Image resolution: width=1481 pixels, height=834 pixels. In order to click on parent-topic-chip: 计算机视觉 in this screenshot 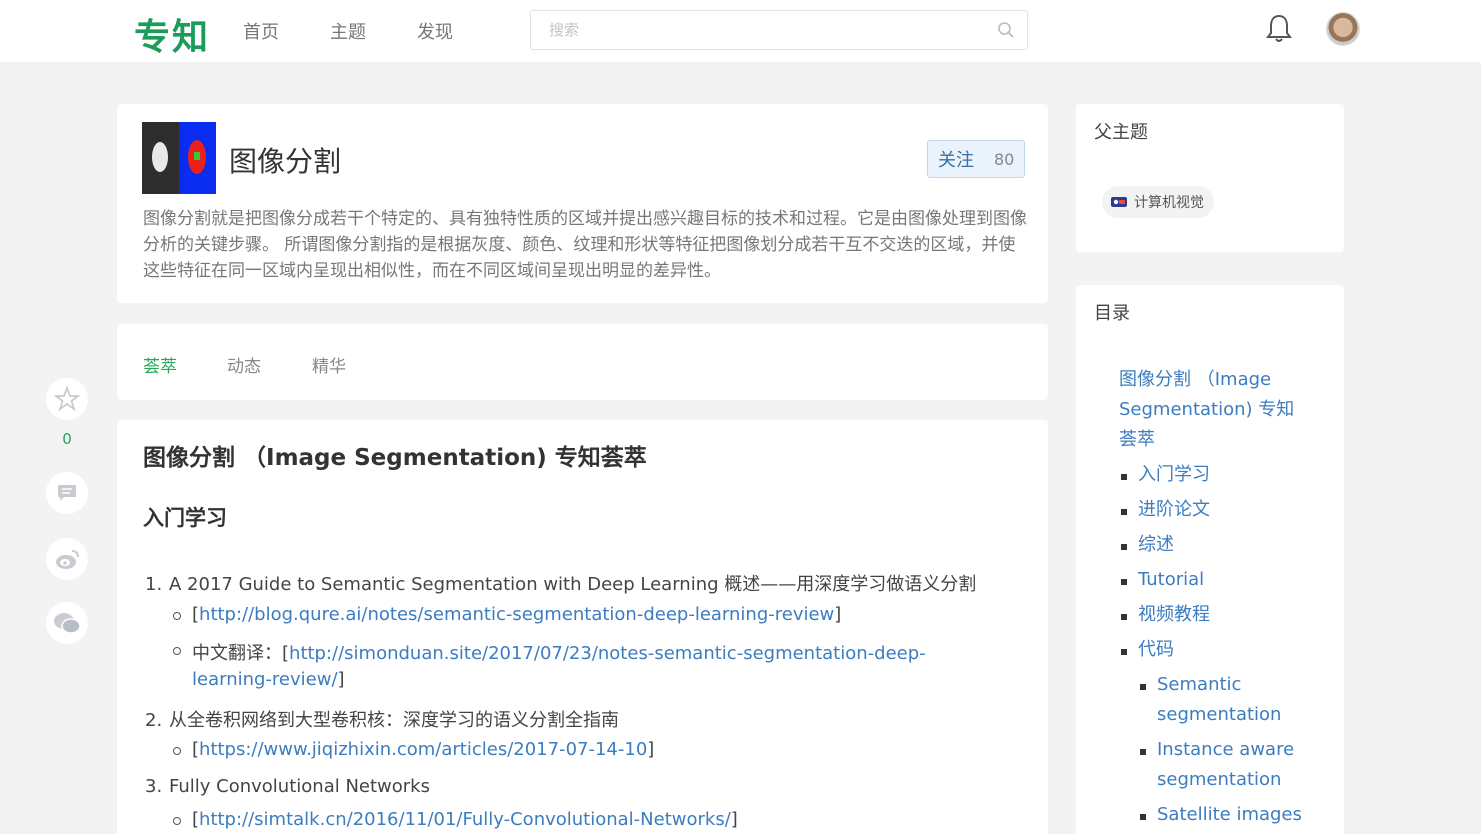, I will do `click(1158, 202)`.